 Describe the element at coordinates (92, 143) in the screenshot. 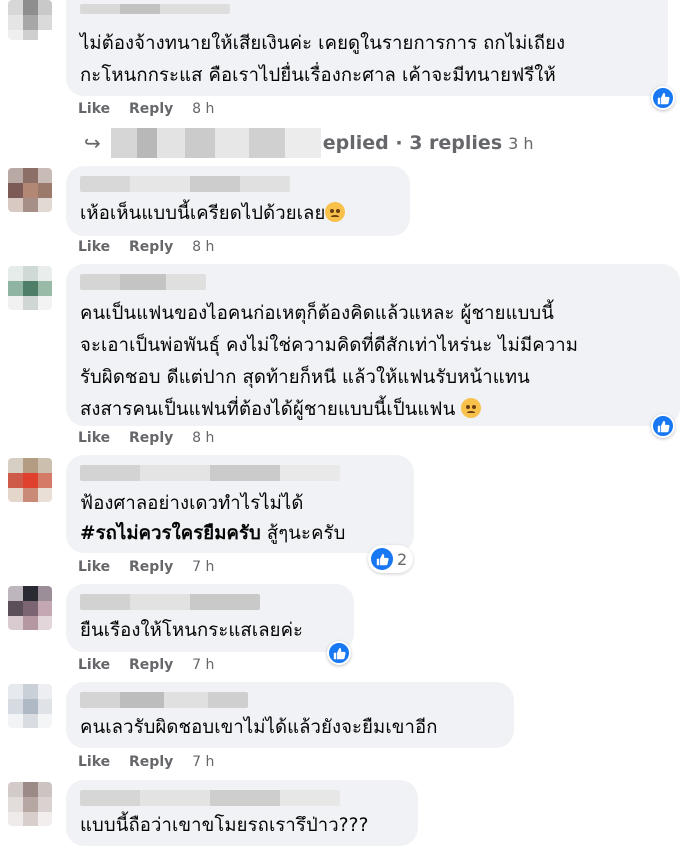

I see `reply-arrow-icon: ↪` at that location.